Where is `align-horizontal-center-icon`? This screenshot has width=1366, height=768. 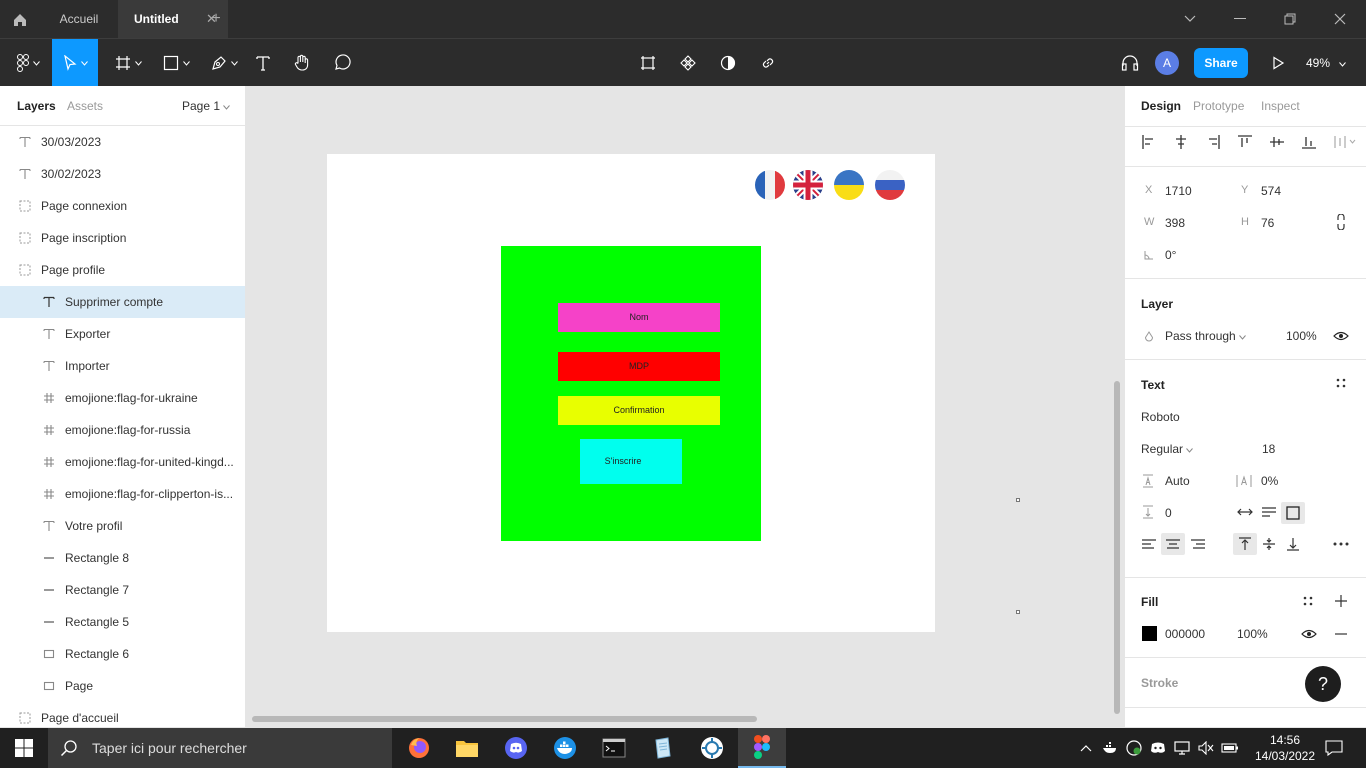
align-horizontal-center-icon is located at coordinates (1181, 142).